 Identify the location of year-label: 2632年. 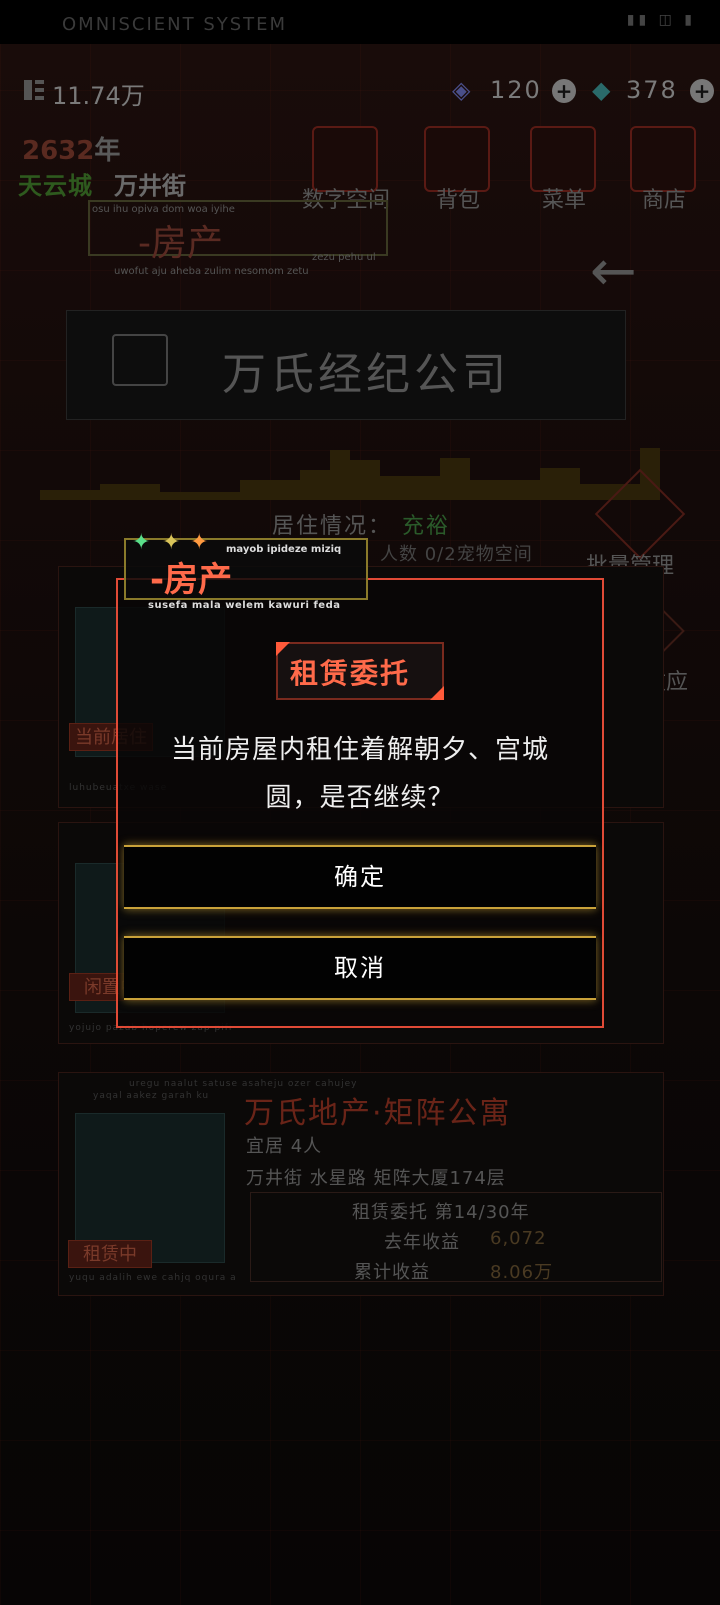
(71, 151).